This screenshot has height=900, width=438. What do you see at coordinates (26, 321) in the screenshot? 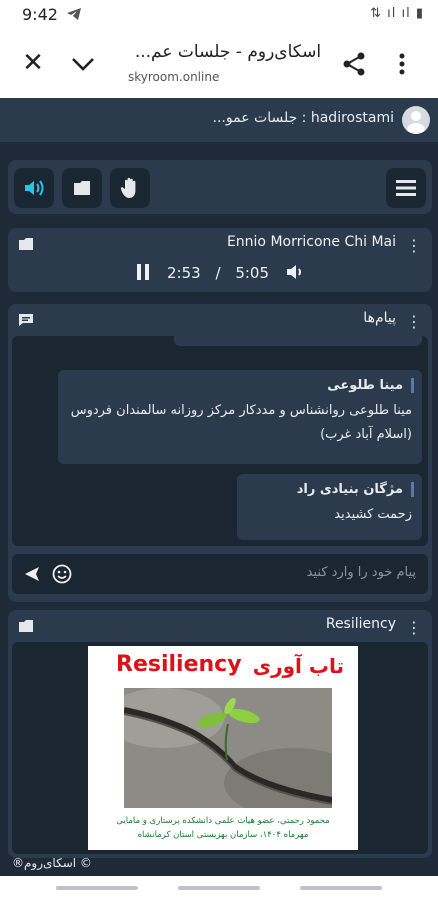
I see `chat-icon` at bounding box center [26, 321].